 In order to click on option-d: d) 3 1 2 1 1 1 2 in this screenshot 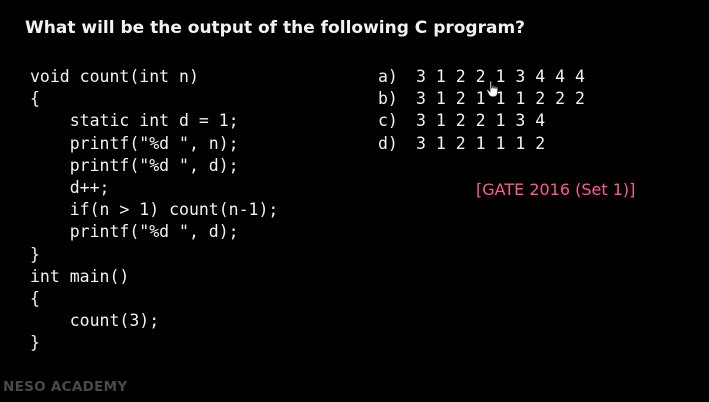, I will do `click(481, 144)`.